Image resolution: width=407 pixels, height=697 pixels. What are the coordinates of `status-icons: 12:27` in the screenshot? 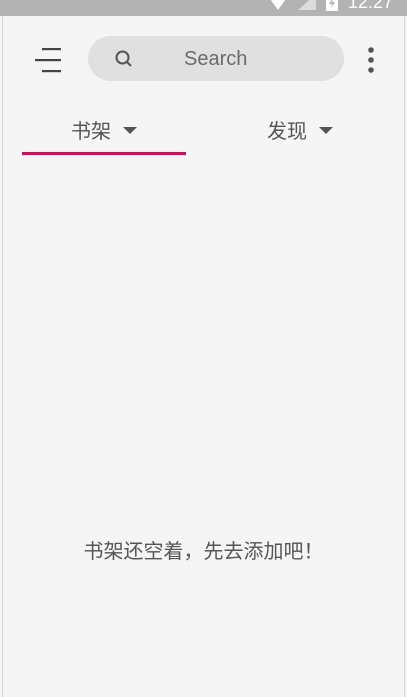 It's located at (330, 6).